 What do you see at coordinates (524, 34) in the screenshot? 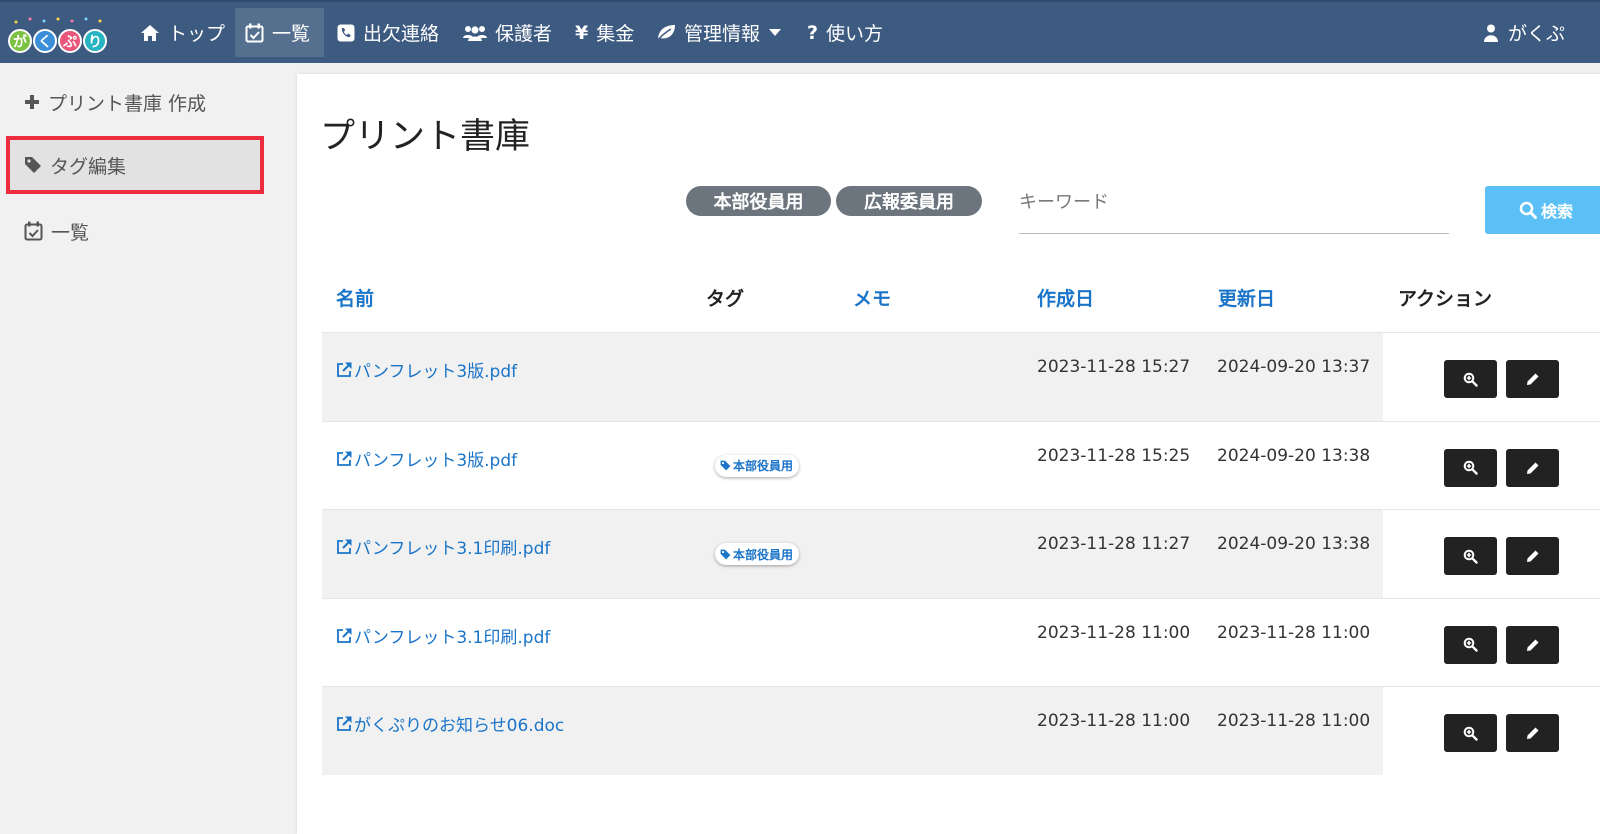
I see `nav-item-label: 保護者` at bounding box center [524, 34].